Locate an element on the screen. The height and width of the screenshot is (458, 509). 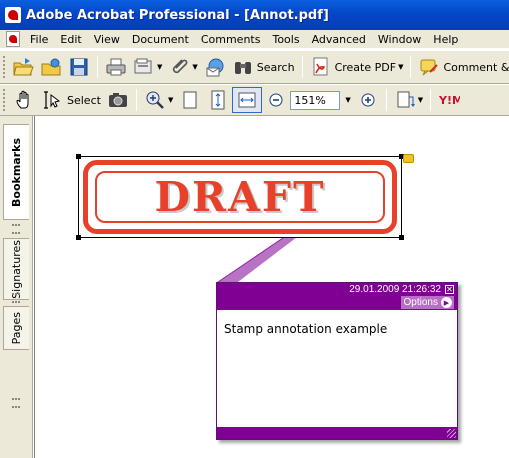
menu-view: View is located at coordinates (107, 39).